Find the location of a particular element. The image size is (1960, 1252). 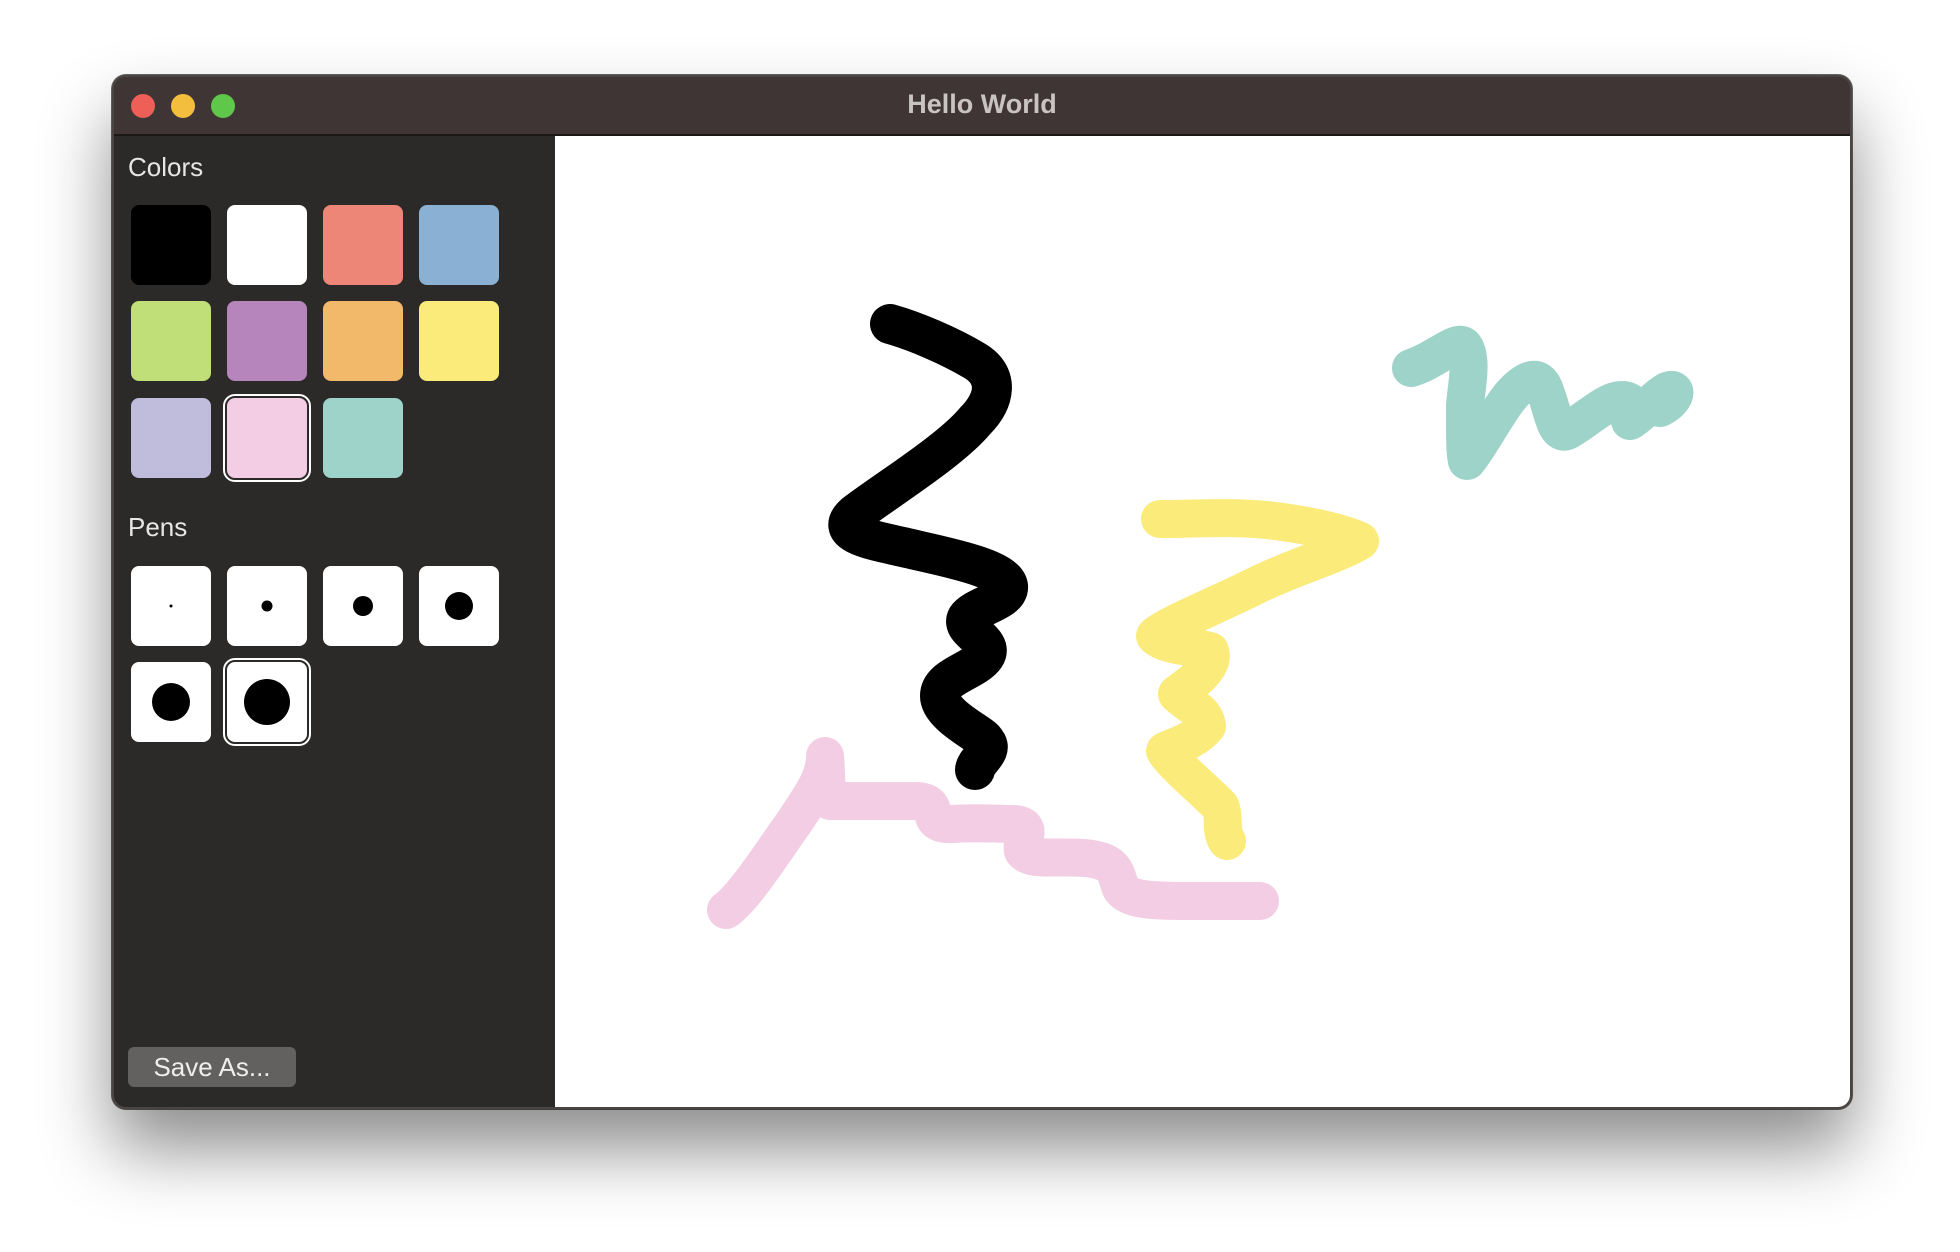

color-swatch-lavender is located at coordinates (171, 438).